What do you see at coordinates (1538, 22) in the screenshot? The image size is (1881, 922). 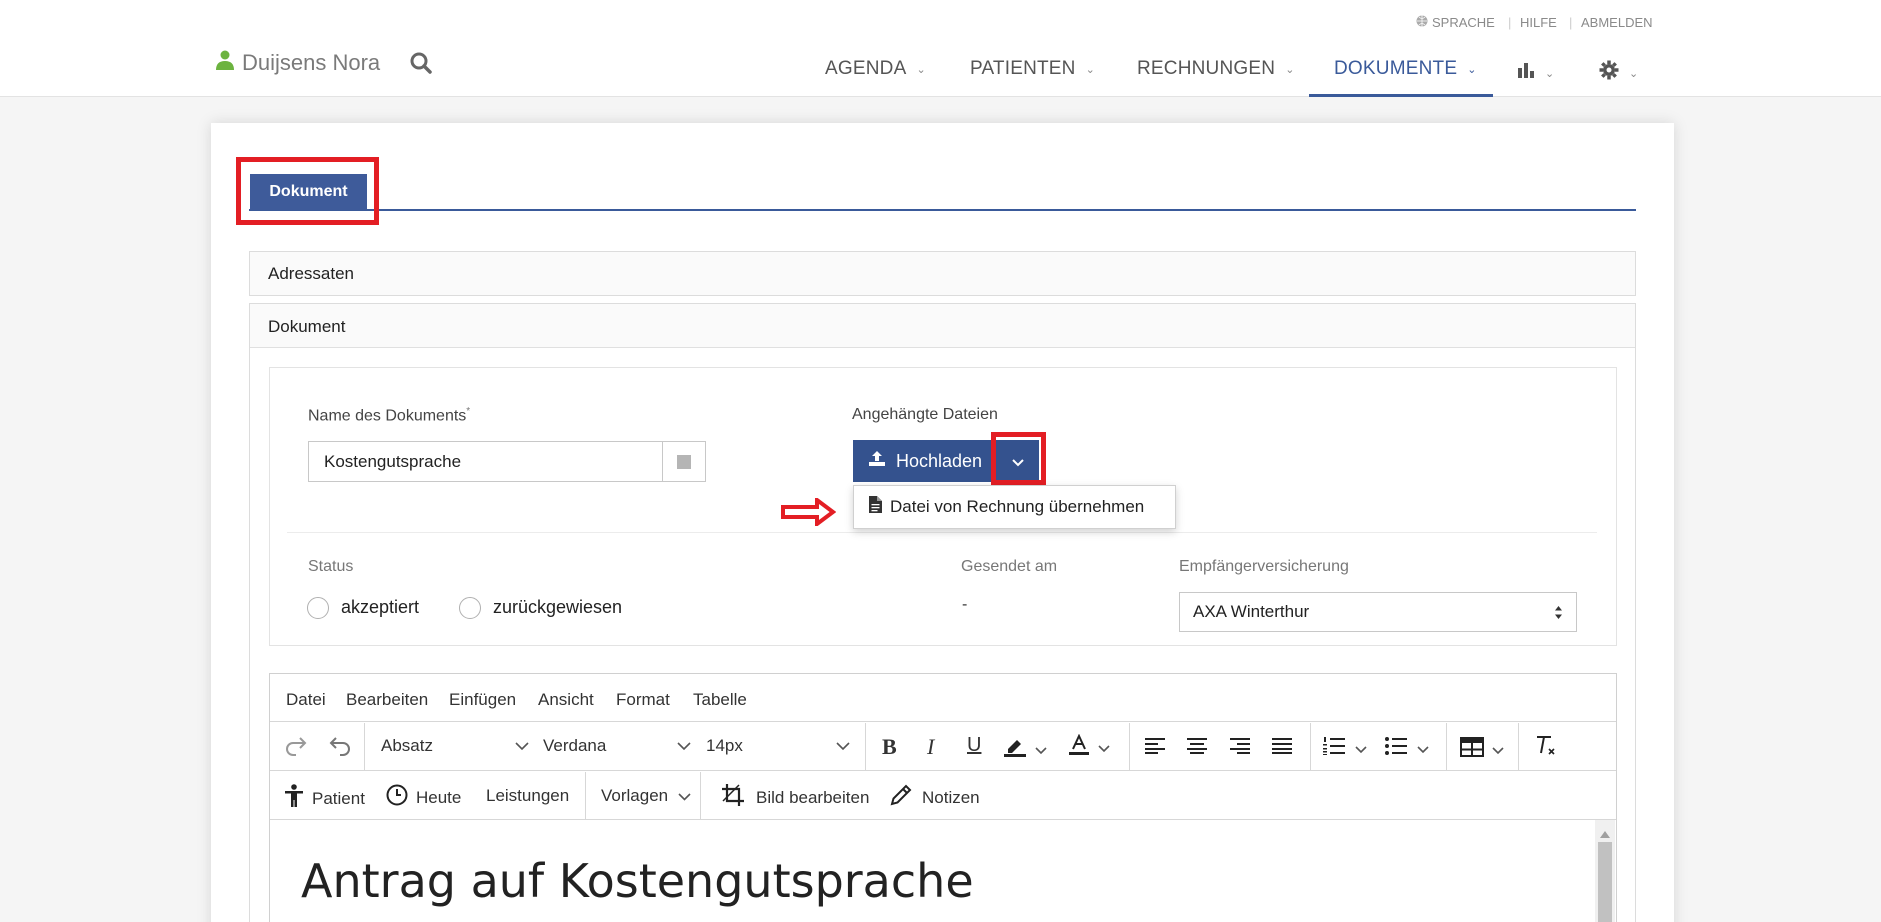 I see `help-link: HILFE` at bounding box center [1538, 22].